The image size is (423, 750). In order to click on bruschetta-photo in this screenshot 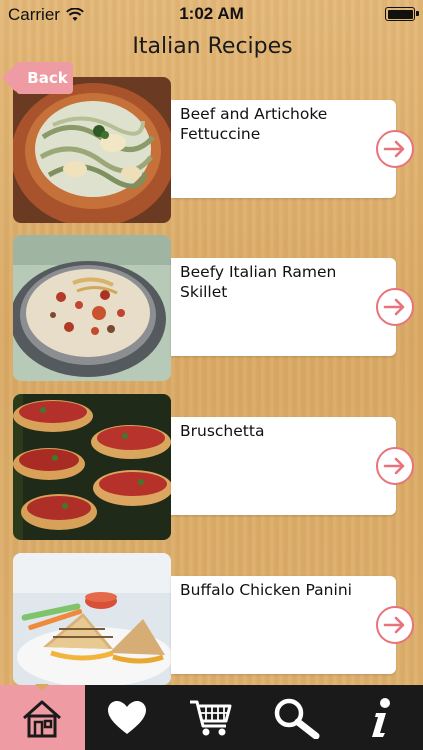, I will do `click(92, 467)`.